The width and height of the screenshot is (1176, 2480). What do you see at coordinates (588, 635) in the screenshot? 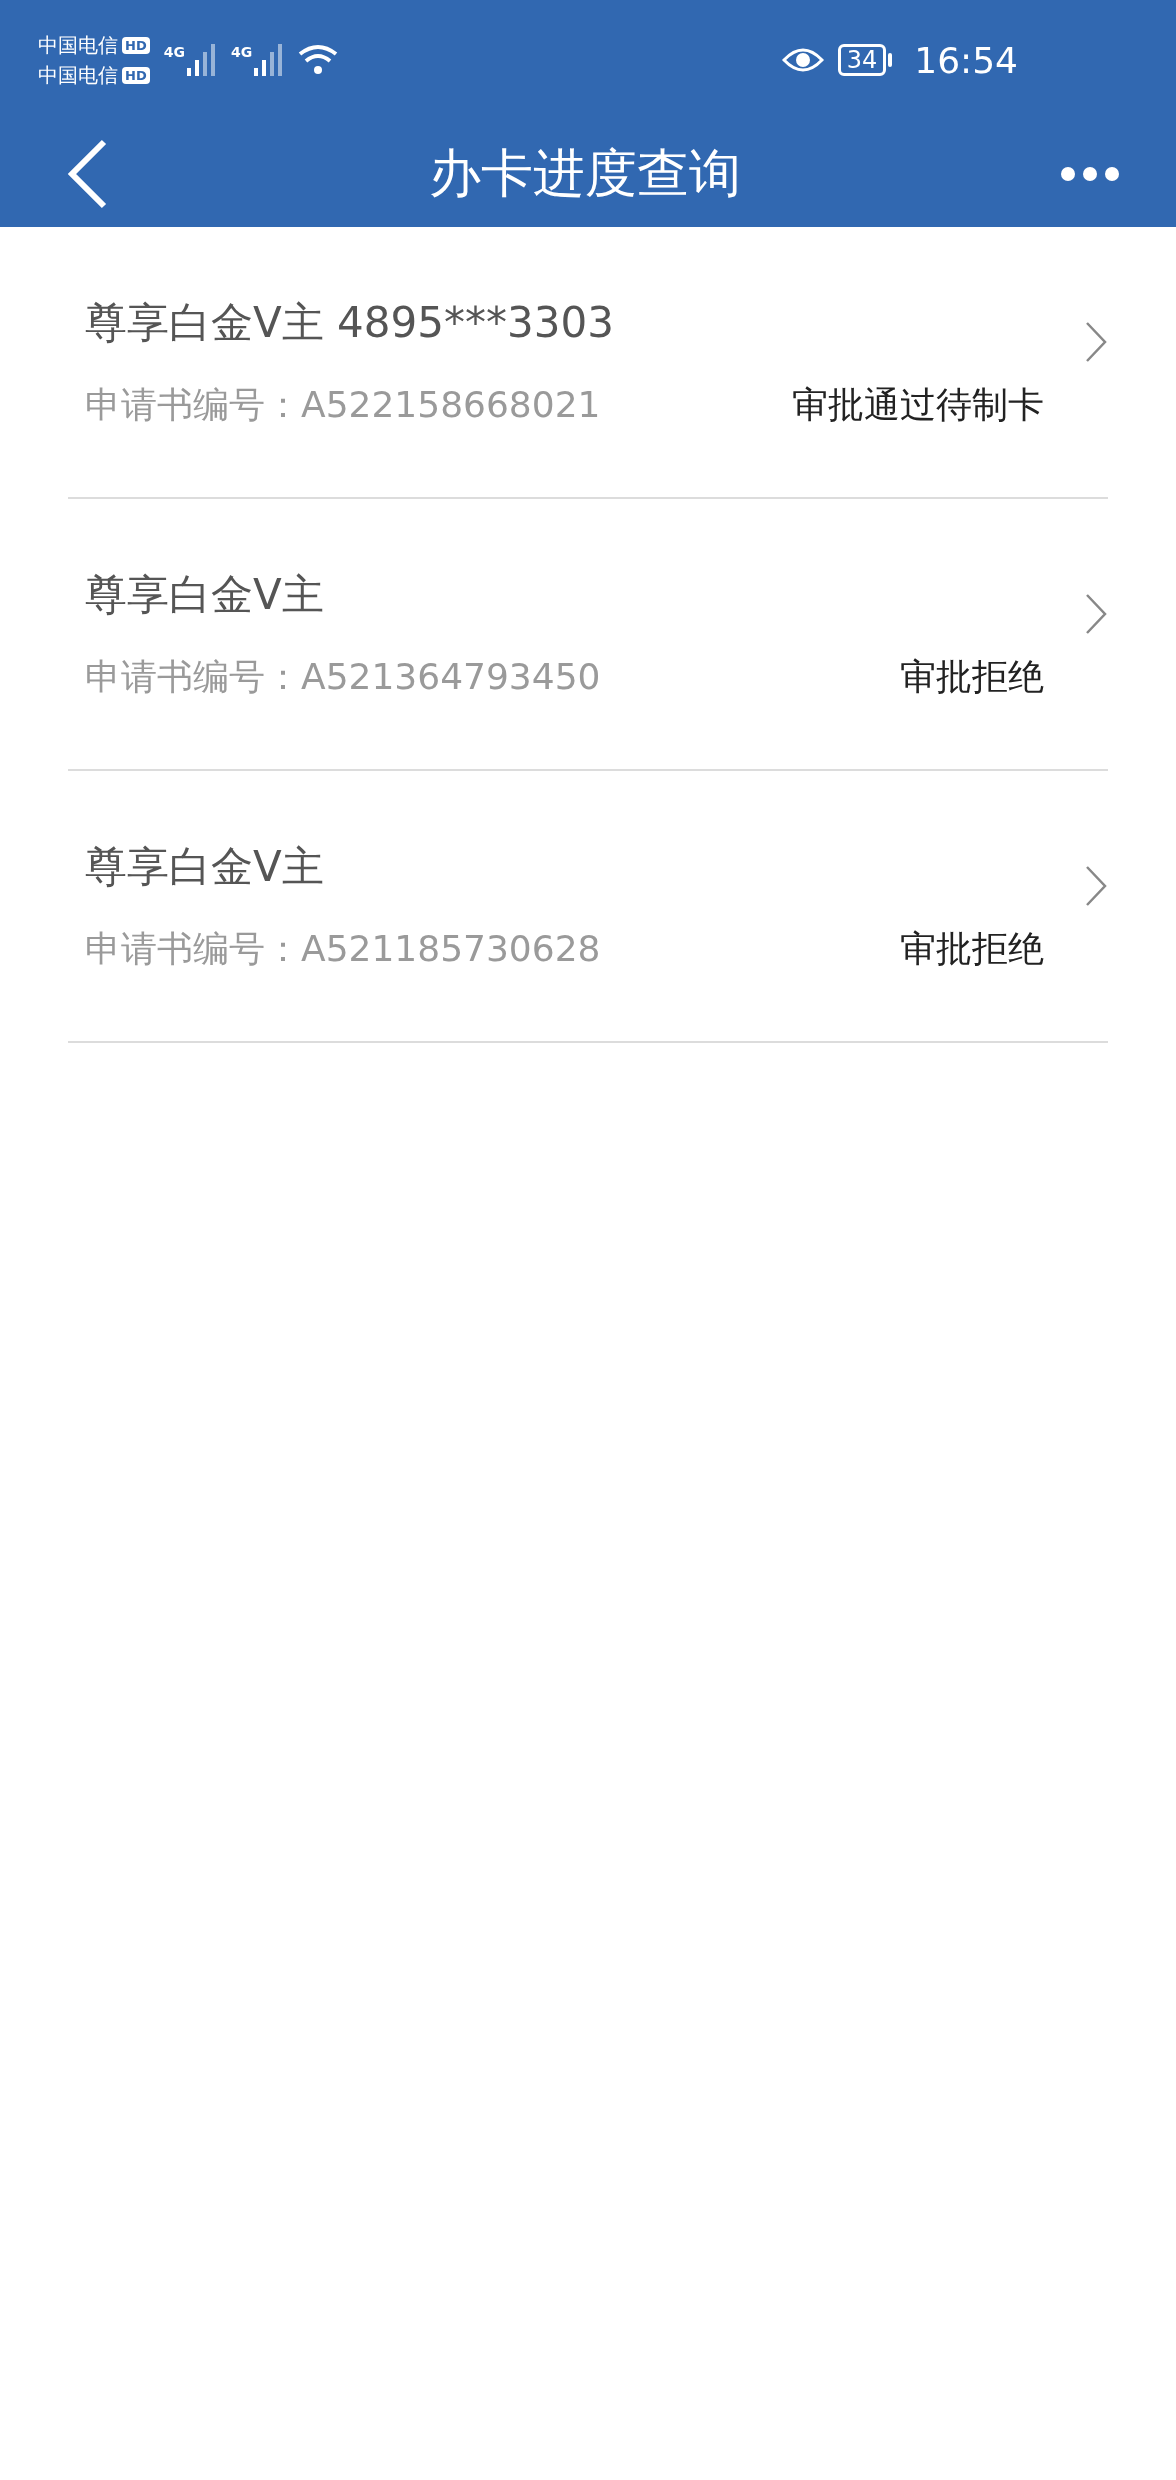
I see `application-item: 尊享白金V主 申请书编号：A521364793450 审批拒绝` at bounding box center [588, 635].